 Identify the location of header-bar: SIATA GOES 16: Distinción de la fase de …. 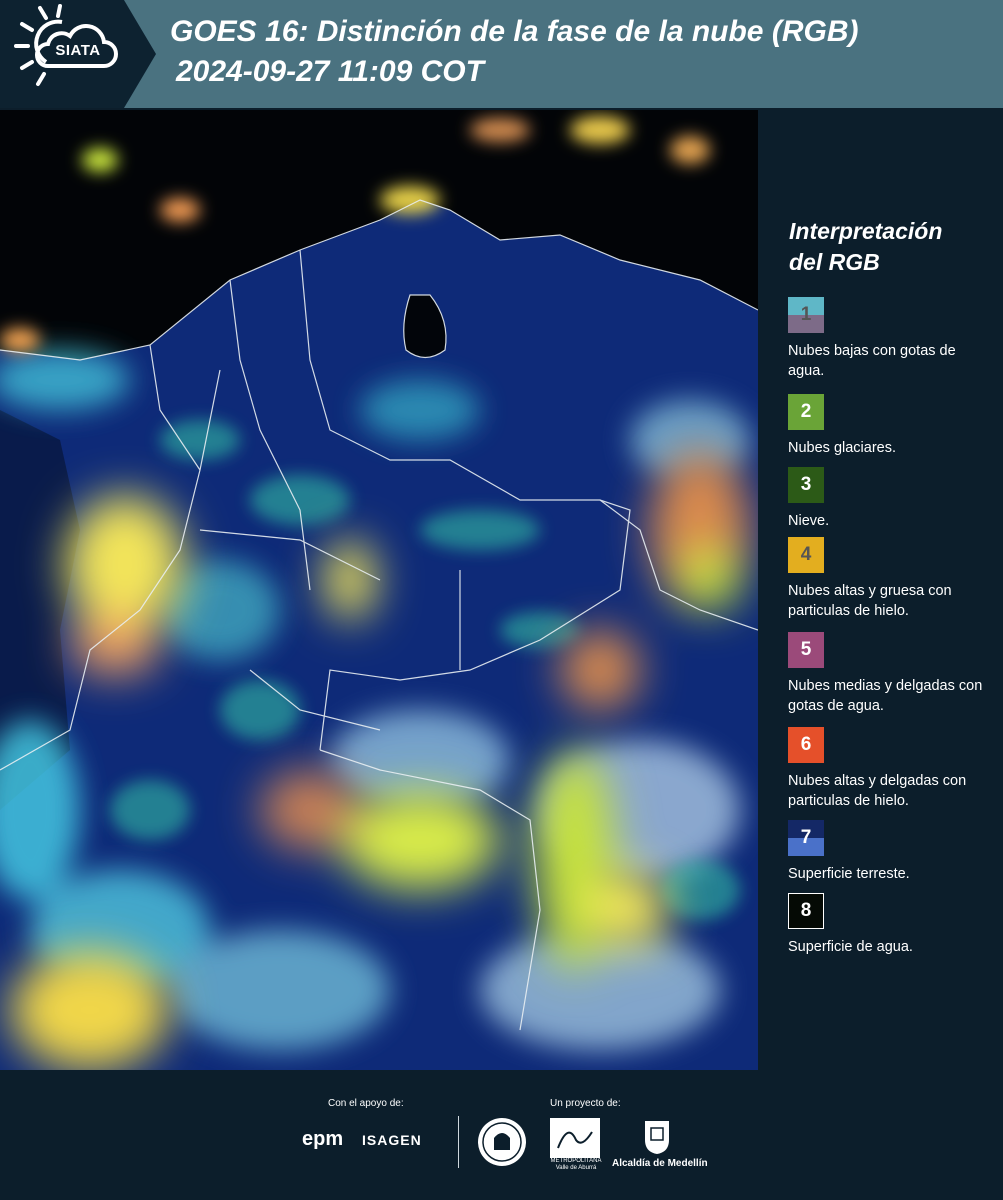
(501, 54).